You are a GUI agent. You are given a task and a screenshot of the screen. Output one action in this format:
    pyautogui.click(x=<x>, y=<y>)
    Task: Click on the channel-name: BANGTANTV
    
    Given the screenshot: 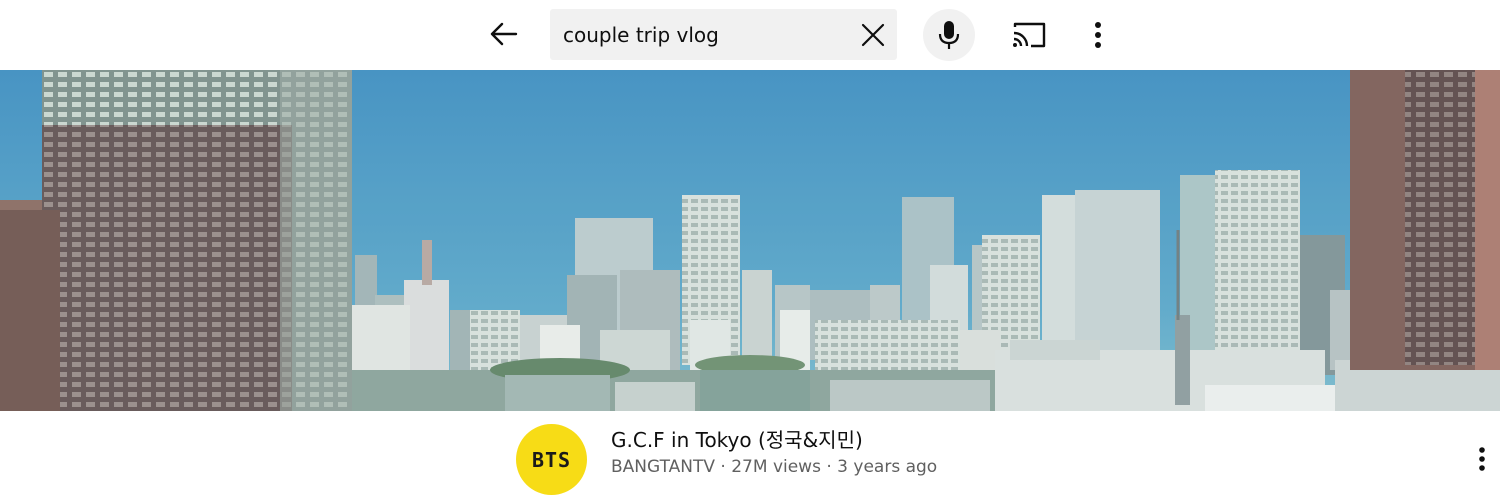 What is the action you would take?
    pyautogui.click(x=663, y=467)
    